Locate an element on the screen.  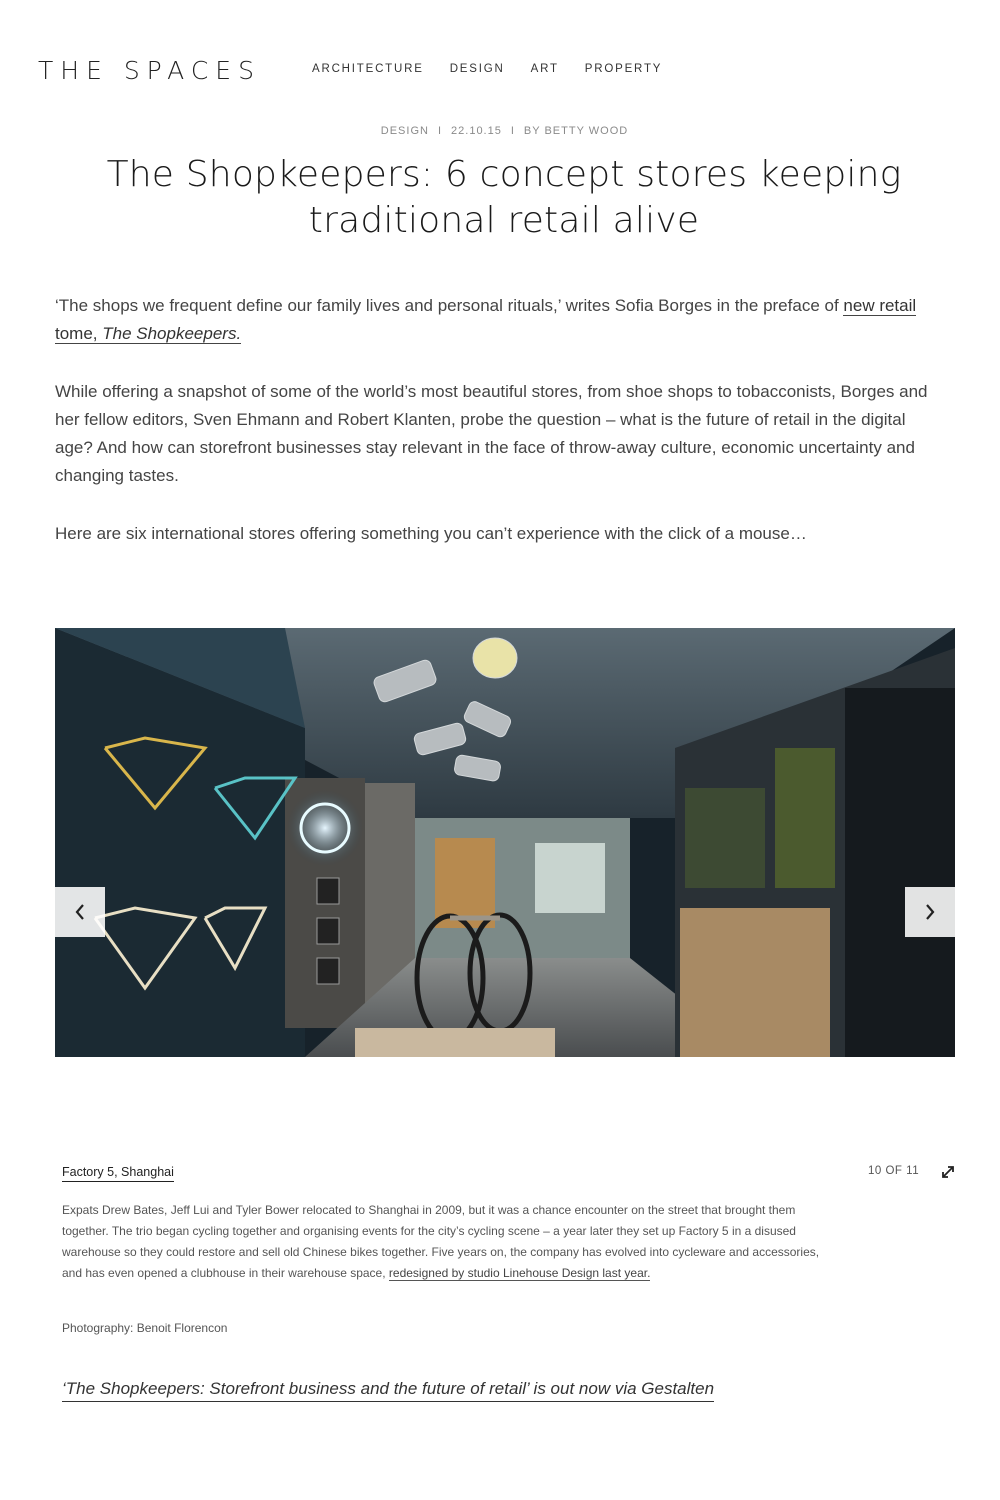
article-category: DESIGN is located at coordinates (405, 131).